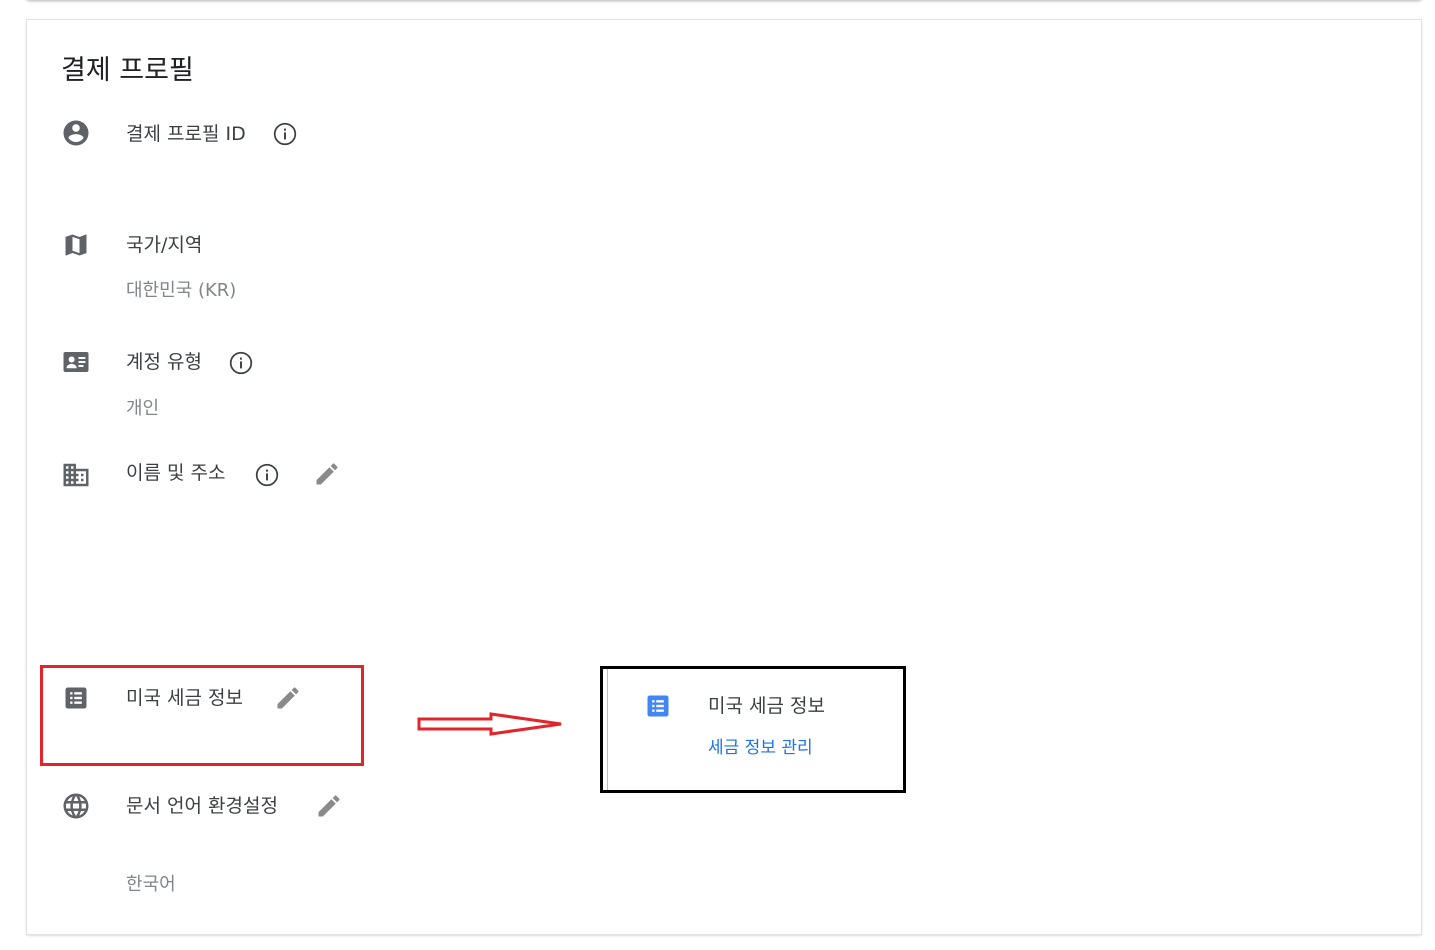  What do you see at coordinates (176, 473) in the screenshot?
I see `name-address-label: 이름 및 주소` at bounding box center [176, 473].